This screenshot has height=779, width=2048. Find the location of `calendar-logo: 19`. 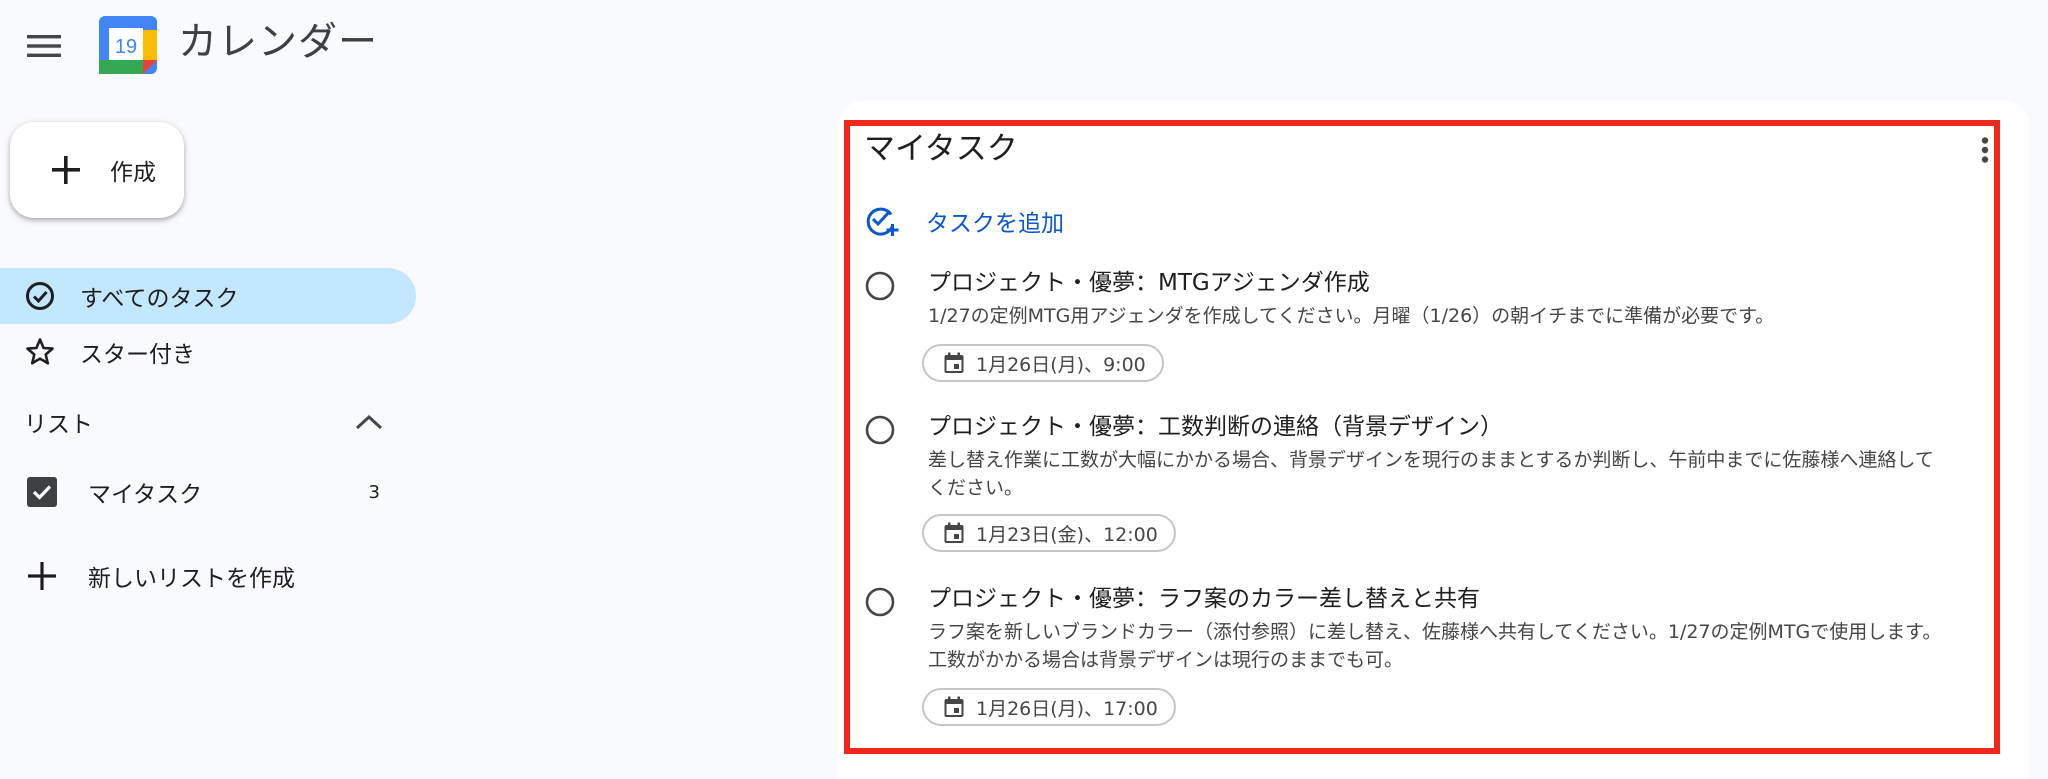

calendar-logo: 19 is located at coordinates (128, 45).